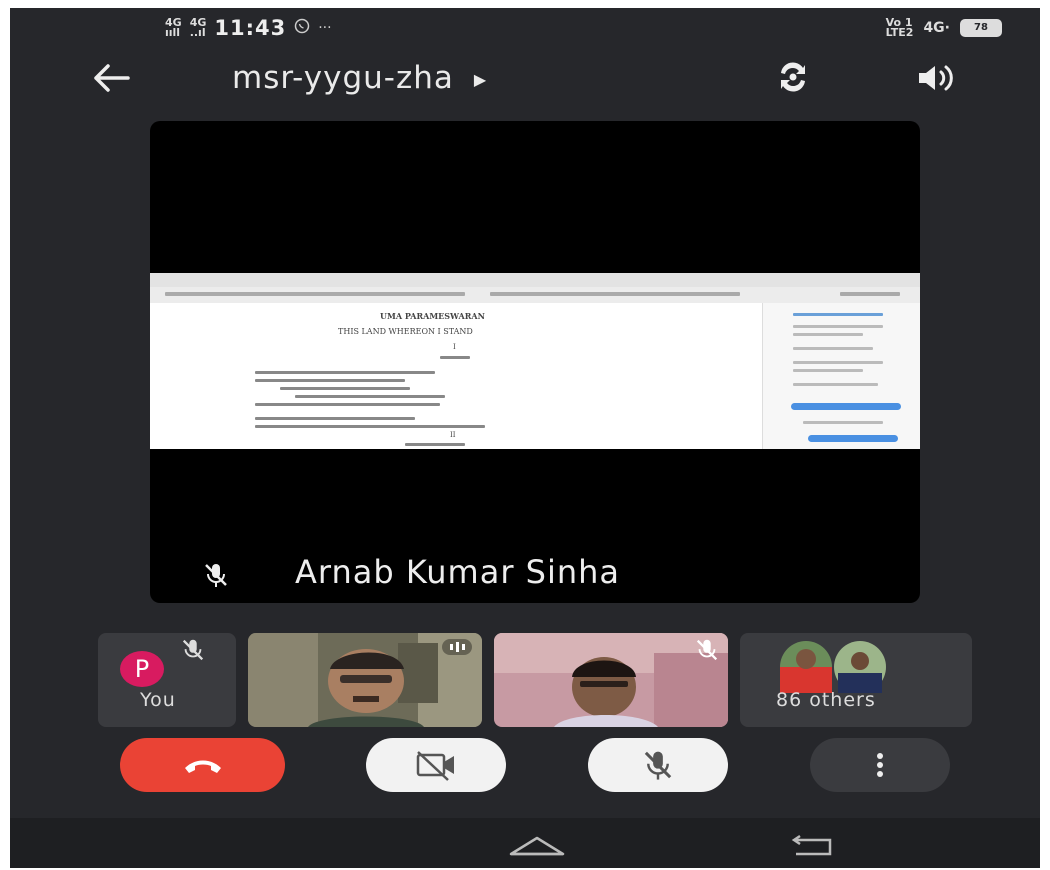 This screenshot has width=1050, height=870. Describe the element at coordinates (173, 27) in the screenshot. I see `signal-1-icon: 4G ııll` at that location.